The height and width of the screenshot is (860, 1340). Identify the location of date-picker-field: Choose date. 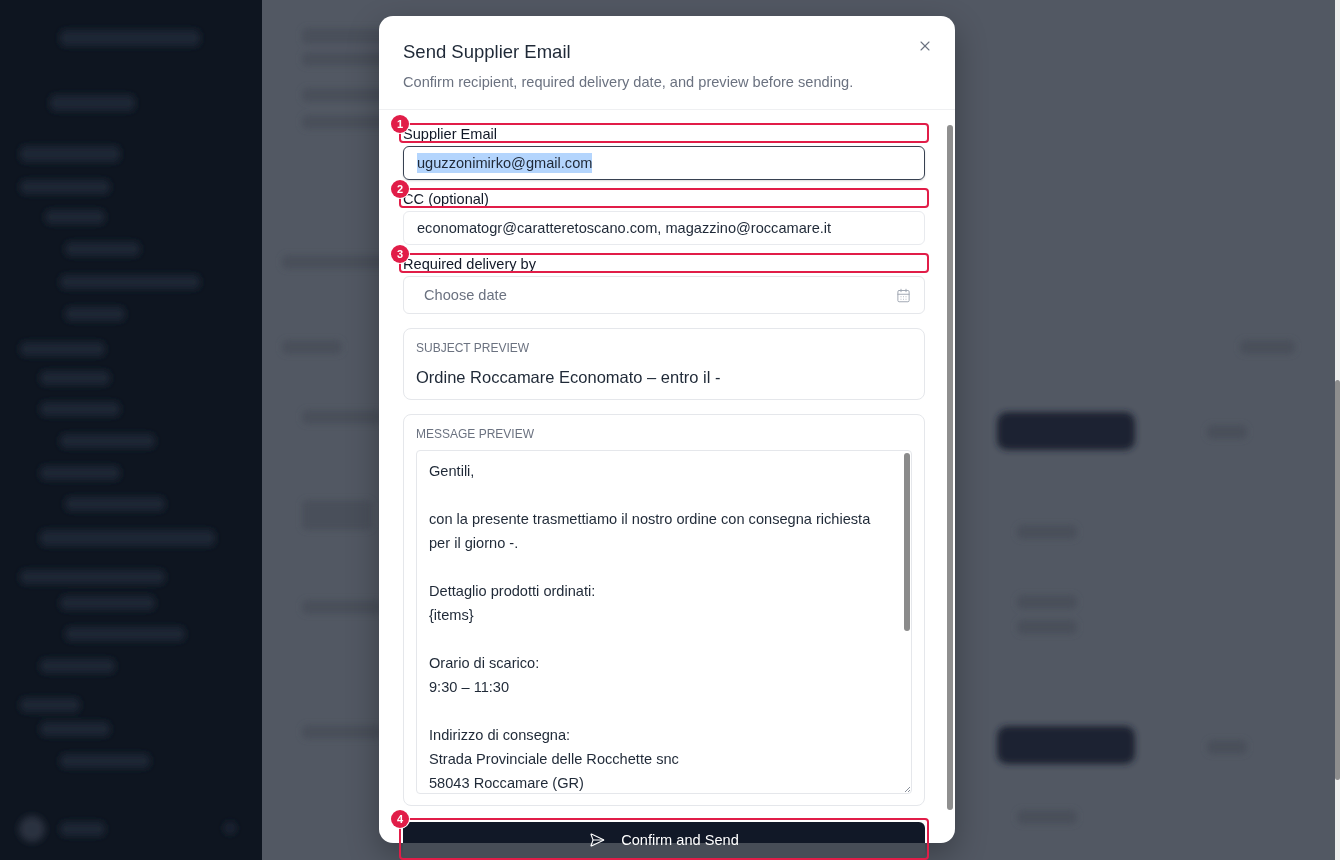
(664, 295).